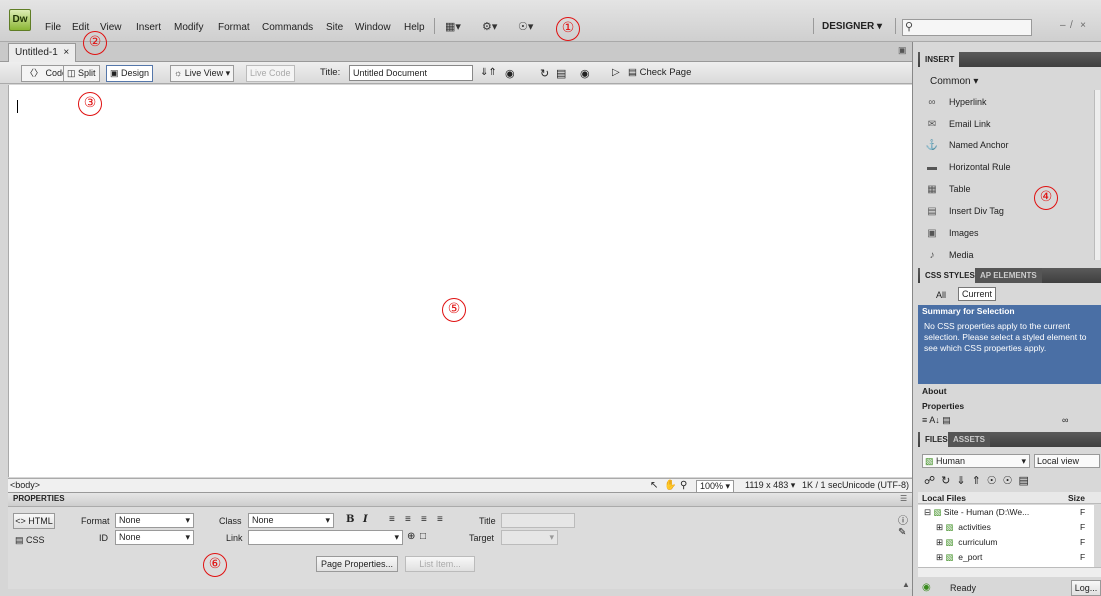 The image size is (1101, 596). What do you see at coordinates (947, 190) in the screenshot?
I see `insert-item-table: ▦ Table` at bounding box center [947, 190].